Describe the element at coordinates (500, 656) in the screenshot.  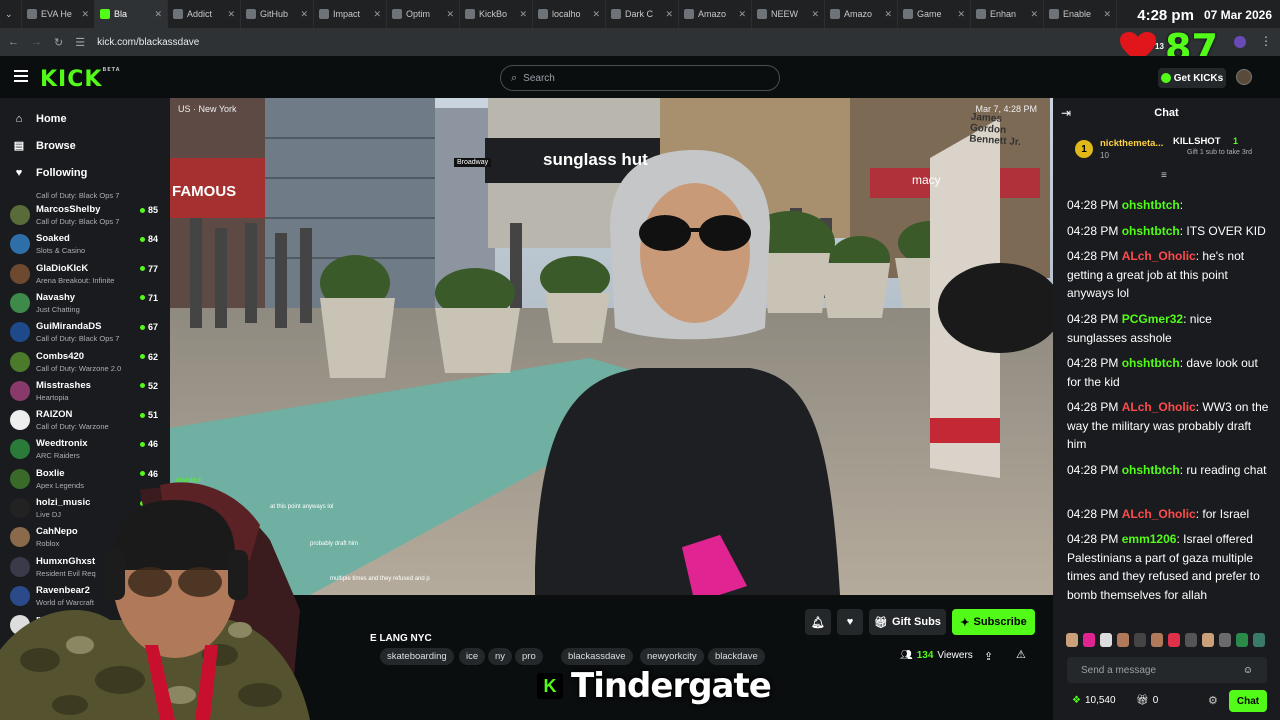
I see `stream-tag: ny` at that location.